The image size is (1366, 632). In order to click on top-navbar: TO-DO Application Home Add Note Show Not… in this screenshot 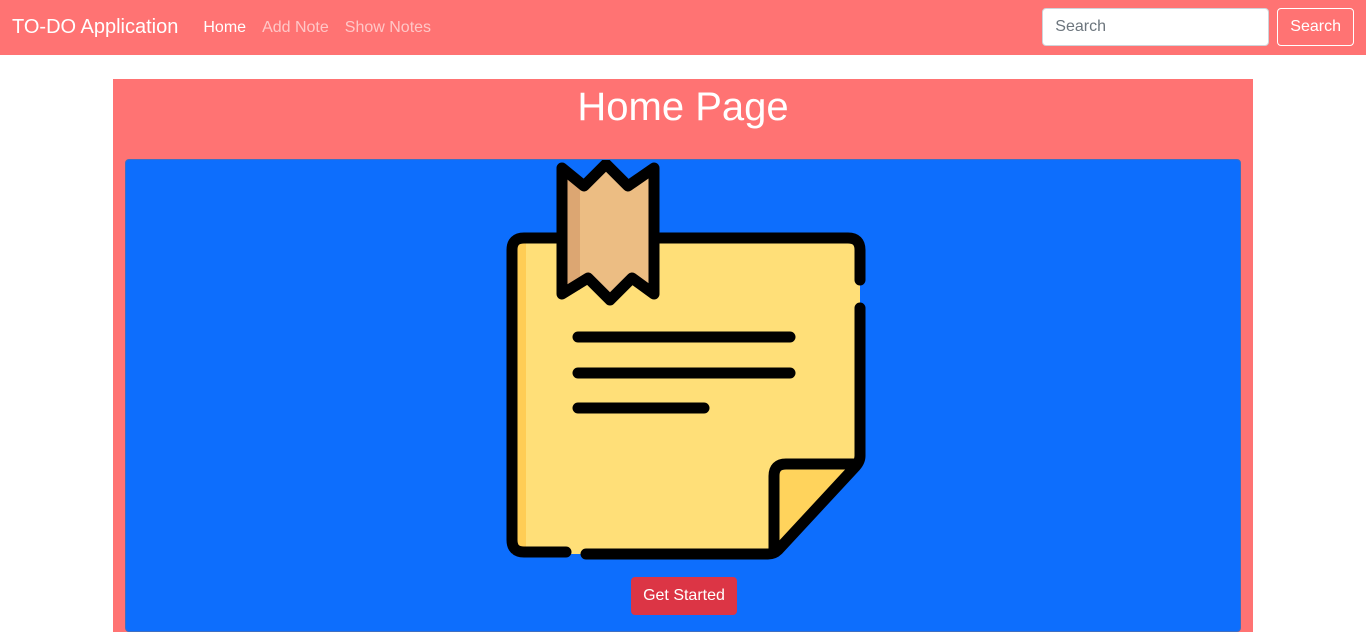, I will do `click(683, 27)`.